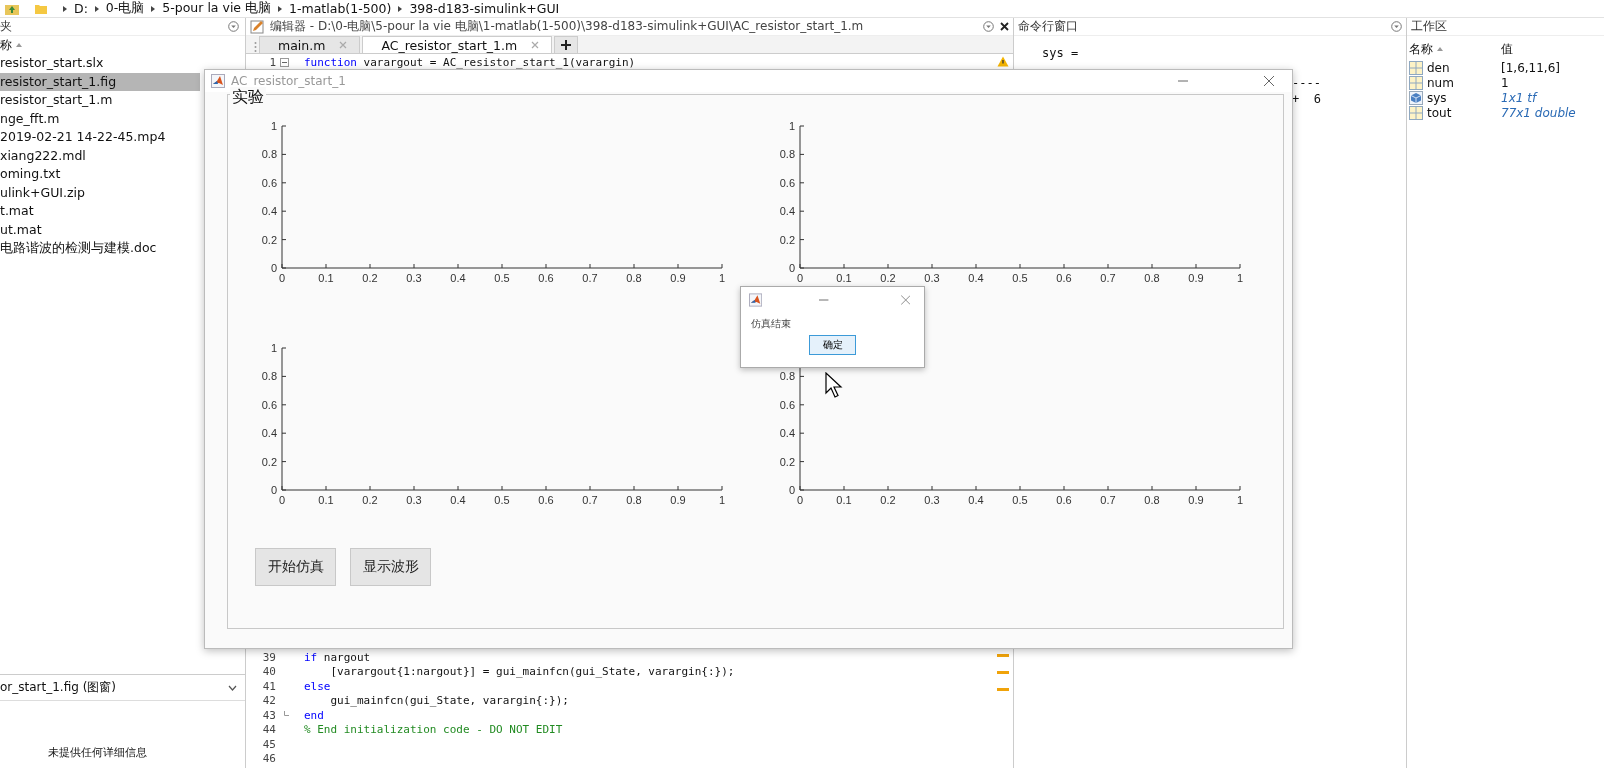 This screenshot has width=1604, height=768. Describe the element at coordinates (1552, 49) in the screenshot. I see `column-header: 值` at that location.